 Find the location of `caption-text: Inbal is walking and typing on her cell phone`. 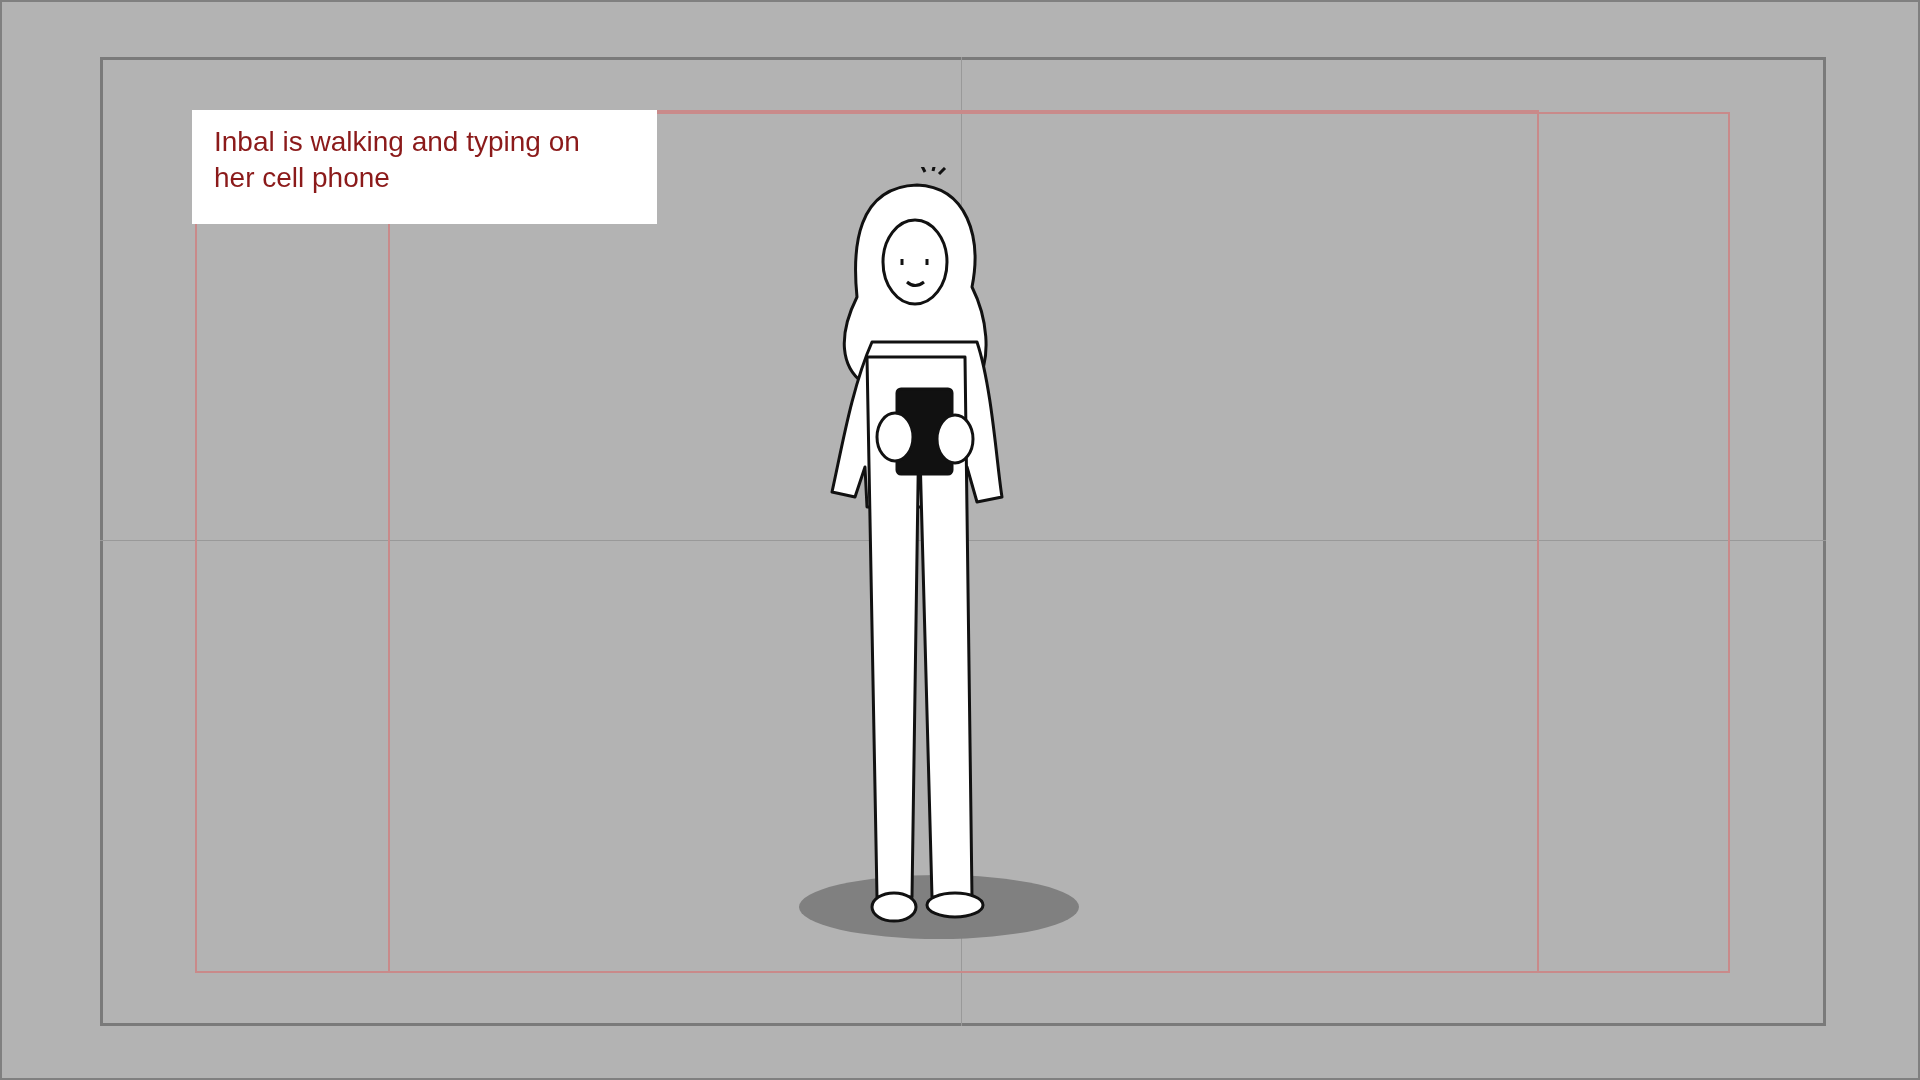

caption-text: Inbal is walking and typing on her cell phone is located at coordinates (397, 160).